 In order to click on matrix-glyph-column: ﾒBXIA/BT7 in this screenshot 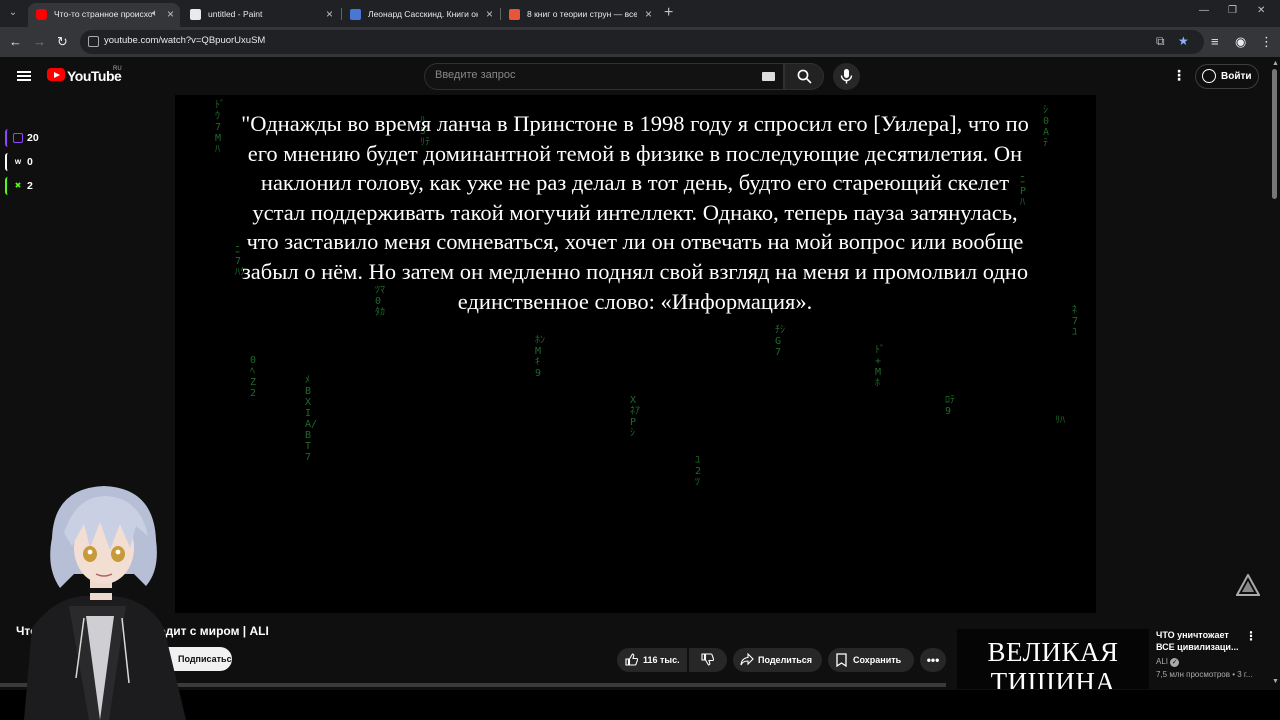, I will do `click(311, 419)`.